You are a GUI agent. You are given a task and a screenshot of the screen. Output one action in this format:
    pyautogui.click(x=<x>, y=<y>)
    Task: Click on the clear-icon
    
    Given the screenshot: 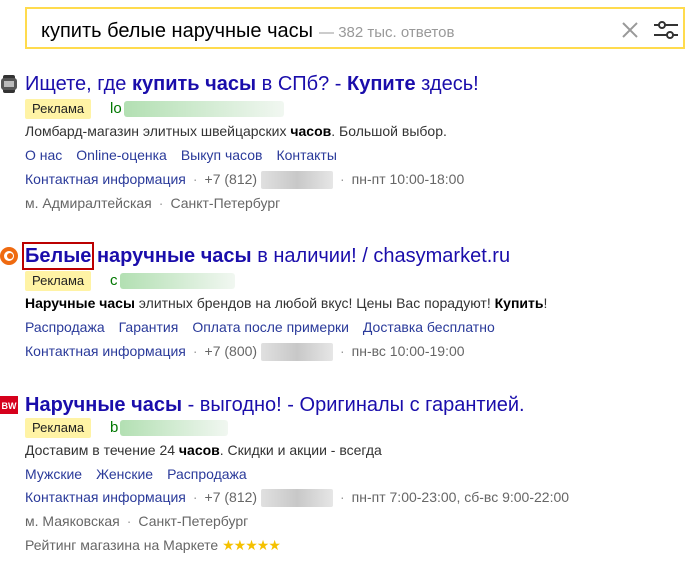 What is the action you would take?
    pyautogui.click(x=630, y=30)
    